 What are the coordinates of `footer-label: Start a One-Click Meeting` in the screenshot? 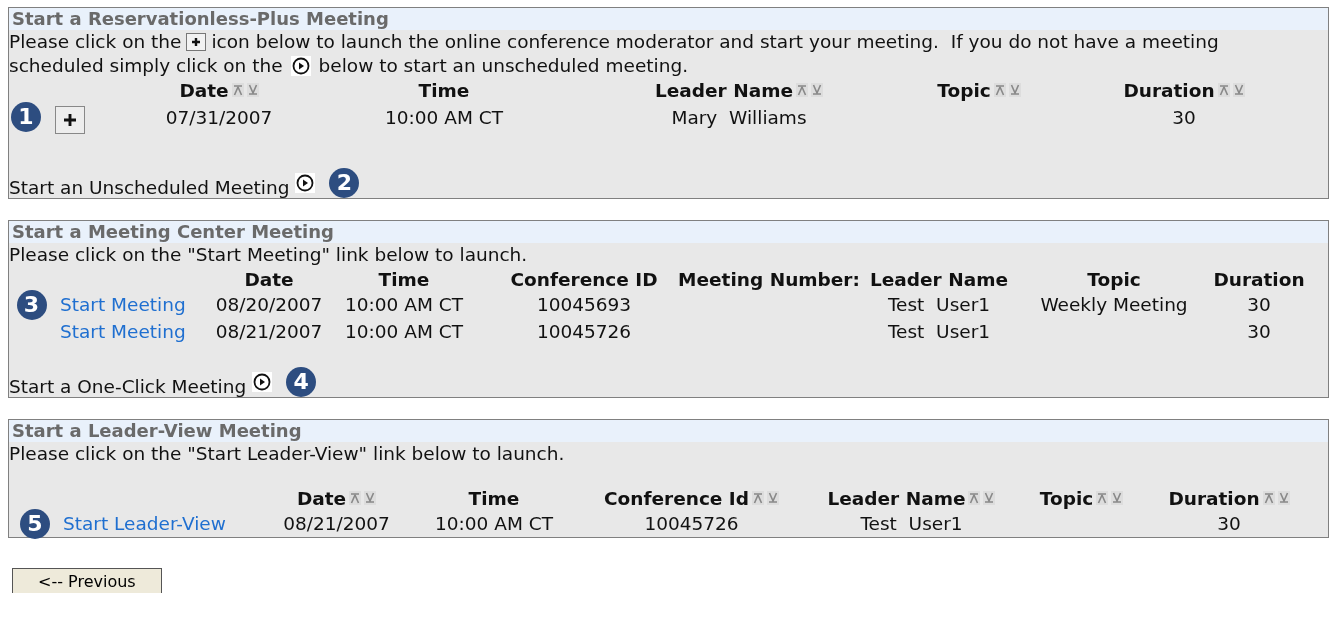 It's located at (128, 386).